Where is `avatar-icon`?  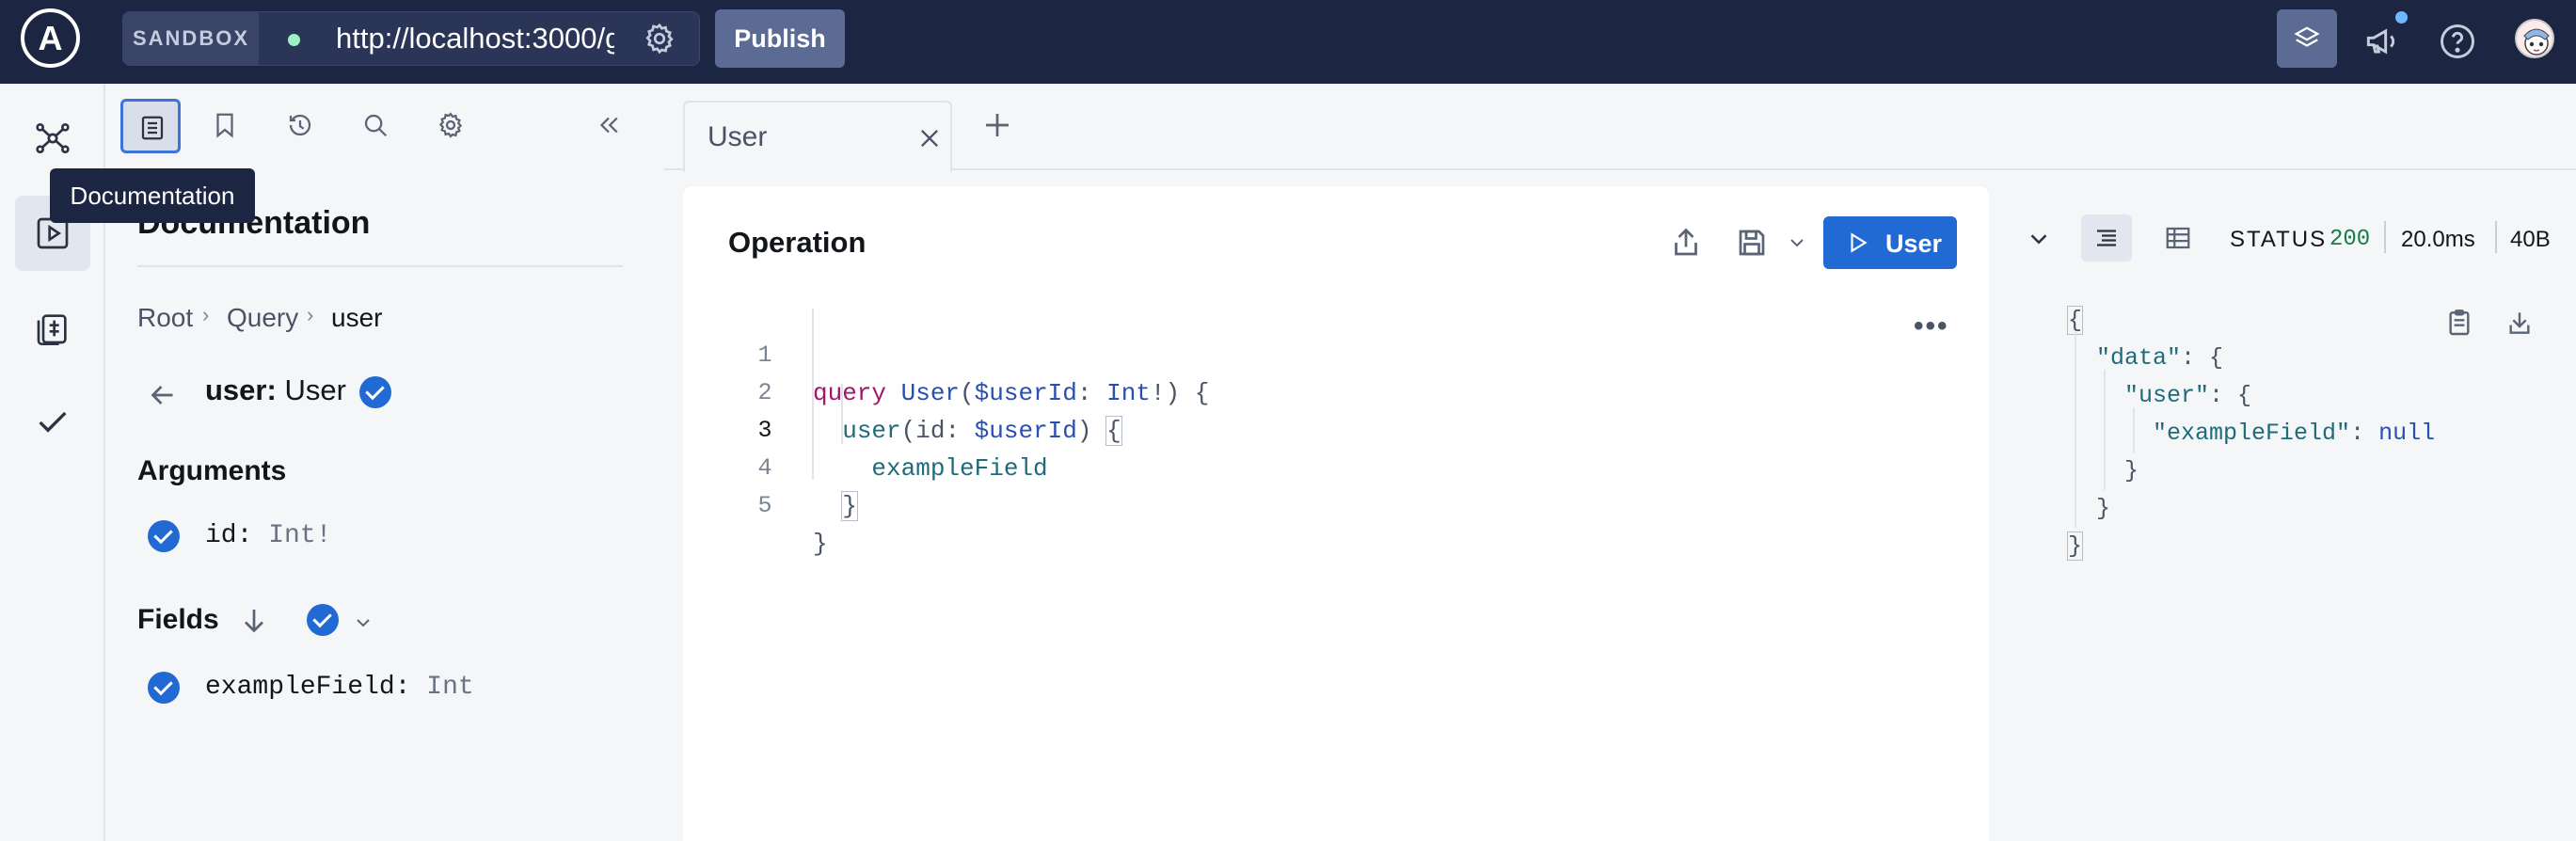 avatar-icon is located at coordinates (2537, 42).